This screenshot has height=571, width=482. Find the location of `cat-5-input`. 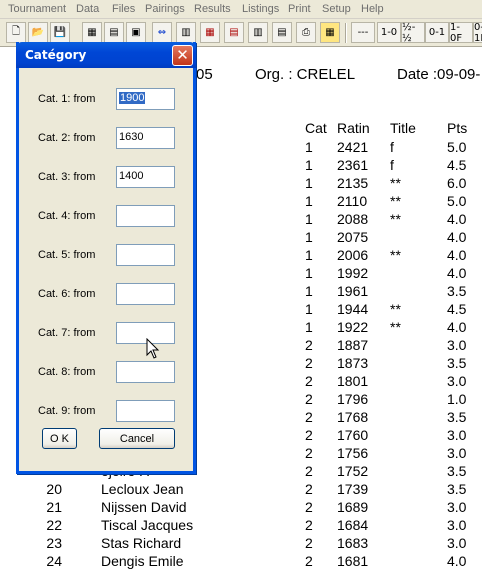

cat-5-input is located at coordinates (145, 255).